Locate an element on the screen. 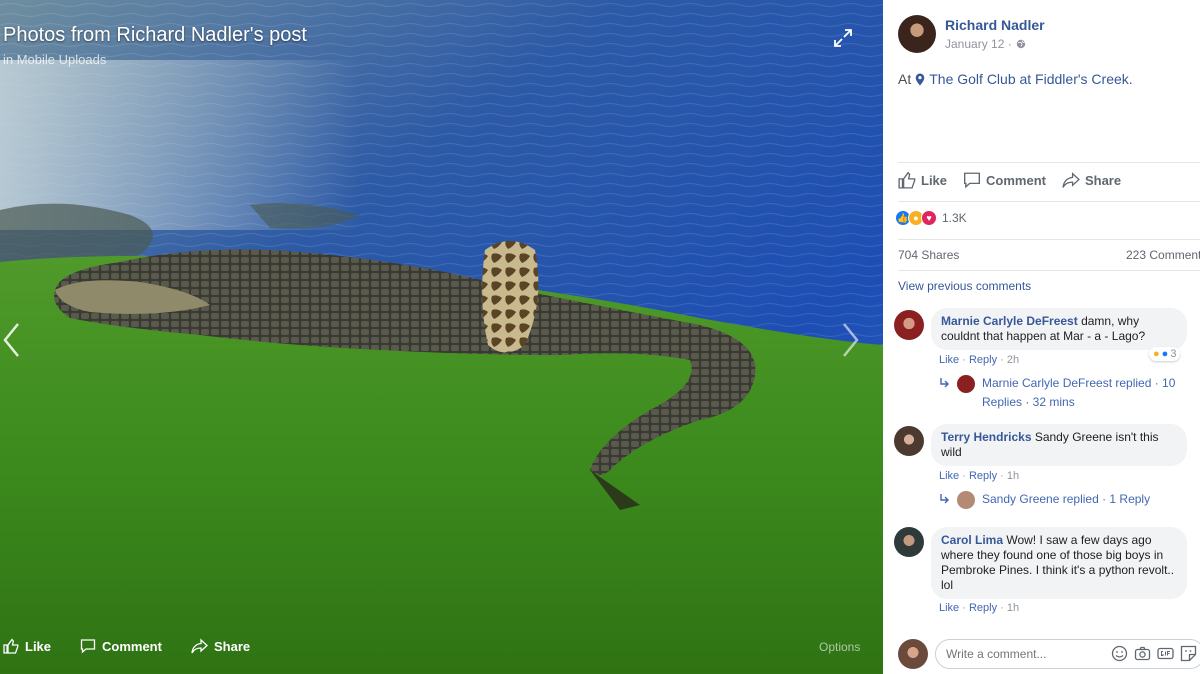 This screenshot has height=674, width=1200. author-name: Richard Nadler is located at coordinates (995, 25).